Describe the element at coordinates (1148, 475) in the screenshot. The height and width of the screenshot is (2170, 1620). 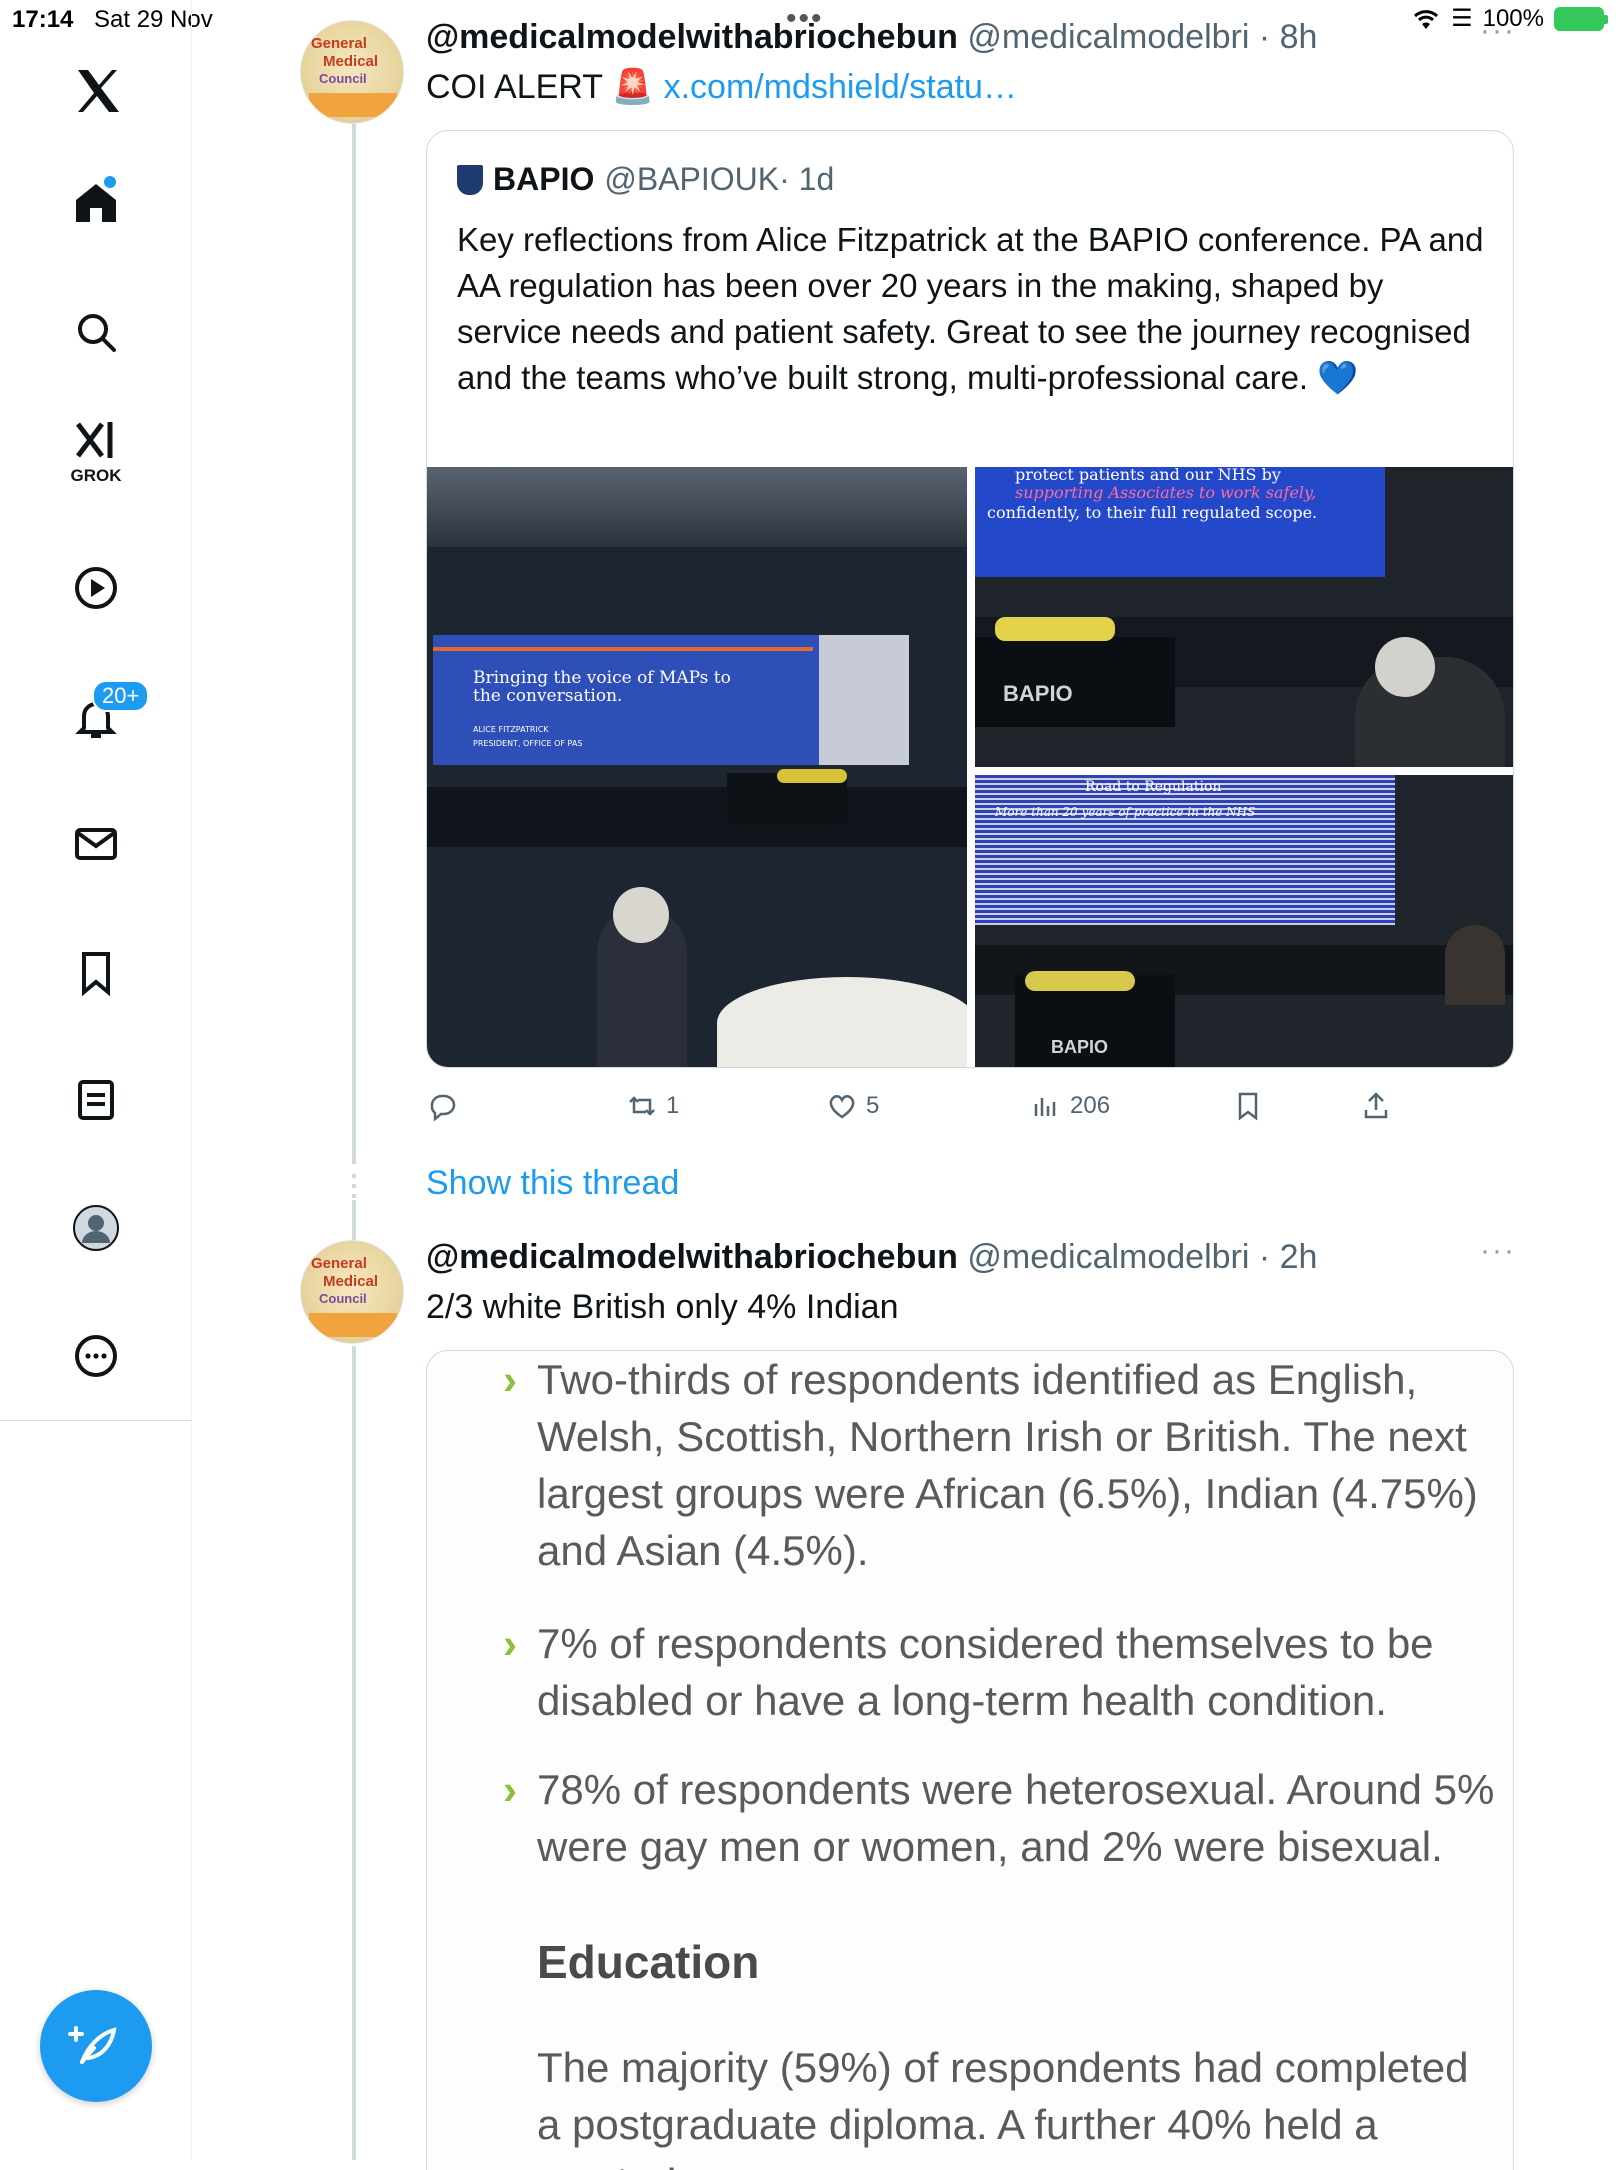
I see `slide-line: protect patients and our NHS by` at that location.